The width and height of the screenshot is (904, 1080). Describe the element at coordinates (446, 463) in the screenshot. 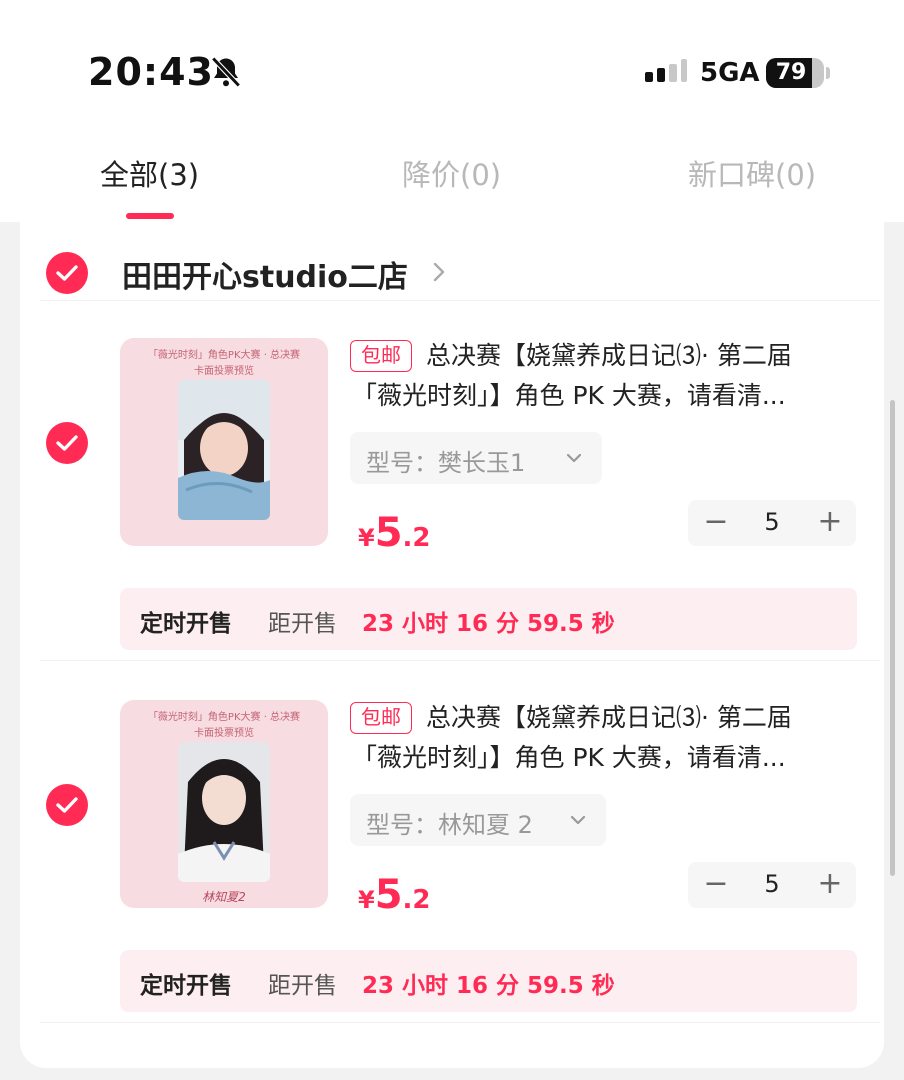

I see `variant-label: 型号：樊长玉1` at that location.